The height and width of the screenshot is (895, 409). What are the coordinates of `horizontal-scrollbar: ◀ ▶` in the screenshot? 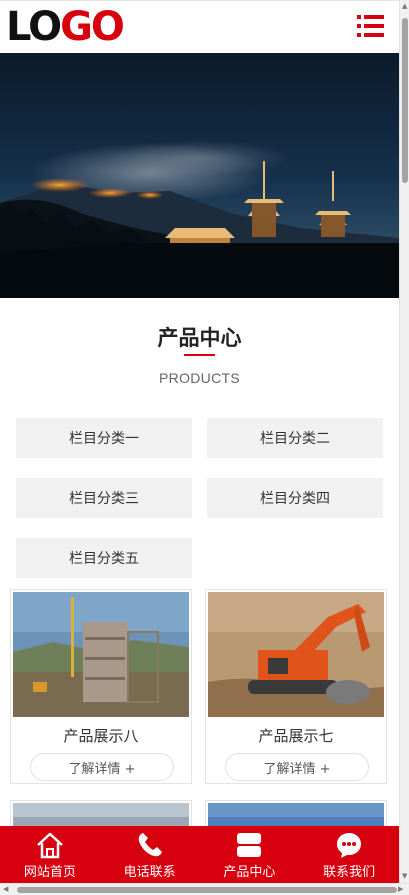 It's located at (204, 889).